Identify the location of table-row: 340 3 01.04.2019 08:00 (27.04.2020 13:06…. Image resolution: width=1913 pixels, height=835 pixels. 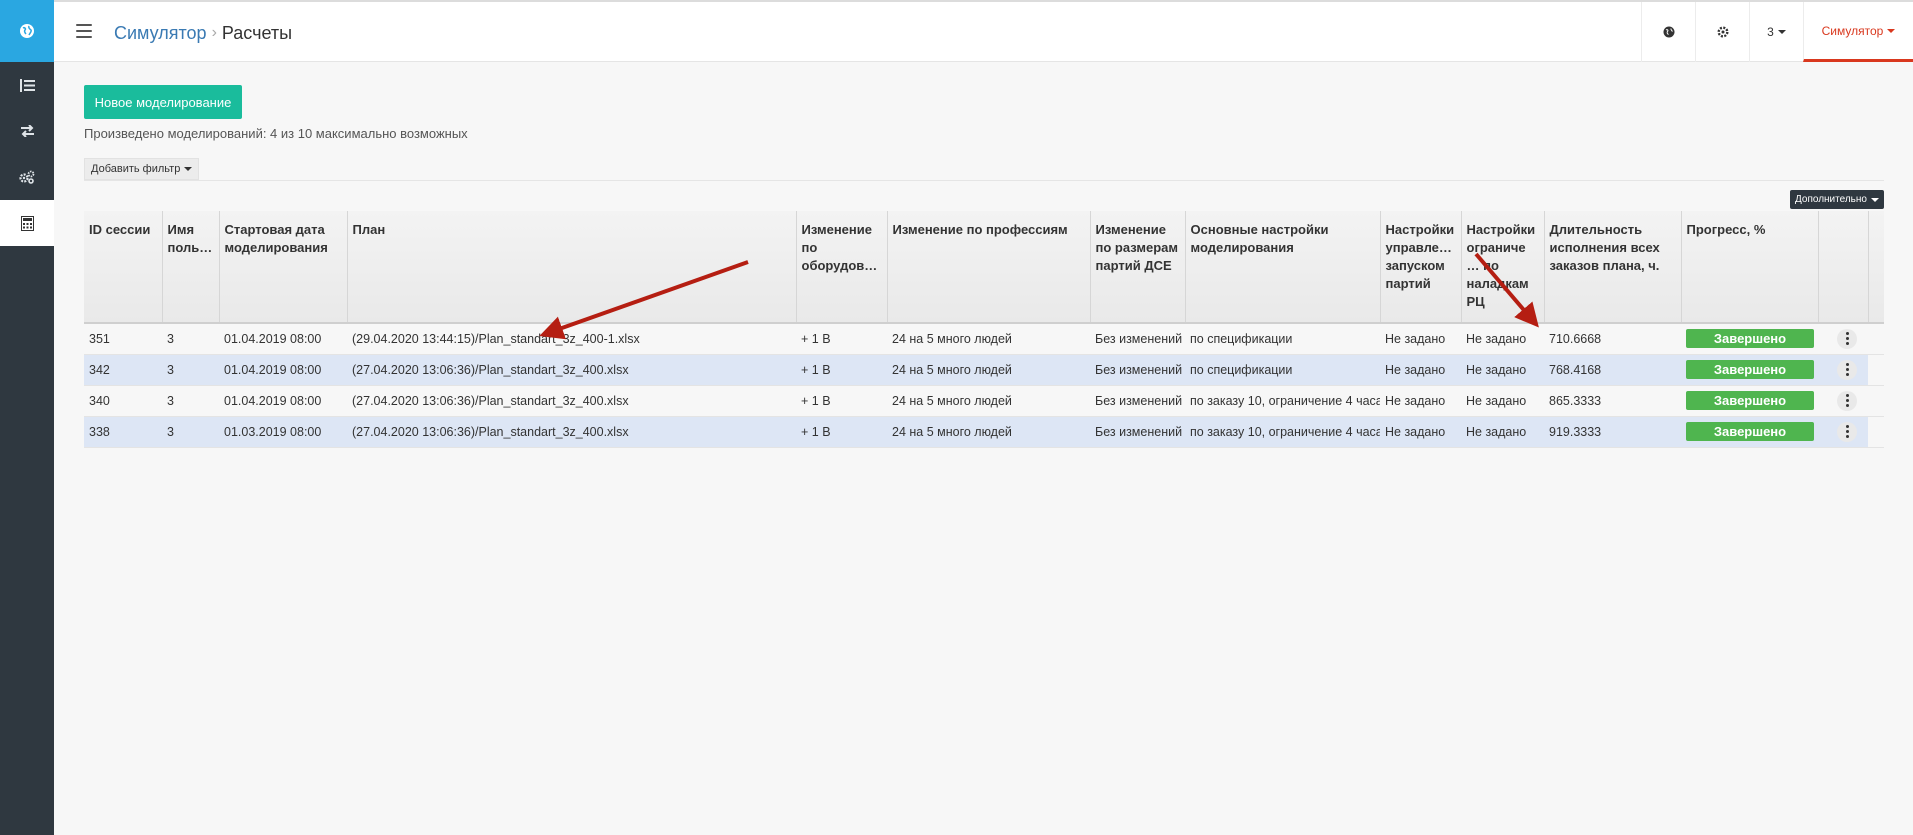
(984, 401).